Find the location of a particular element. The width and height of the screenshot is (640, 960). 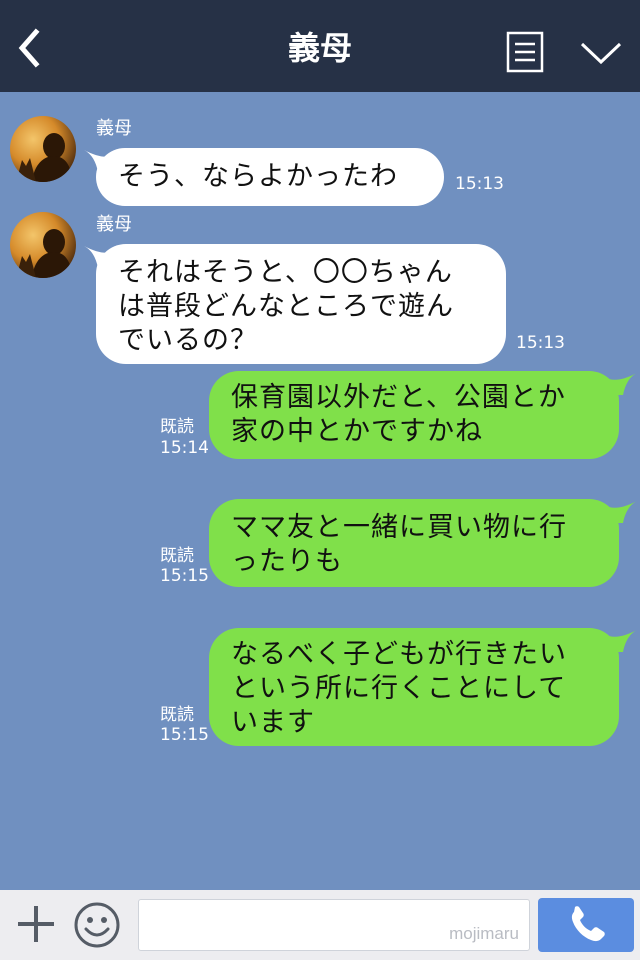

message-text-line: でいるの？ is located at coordinates (188, 340).